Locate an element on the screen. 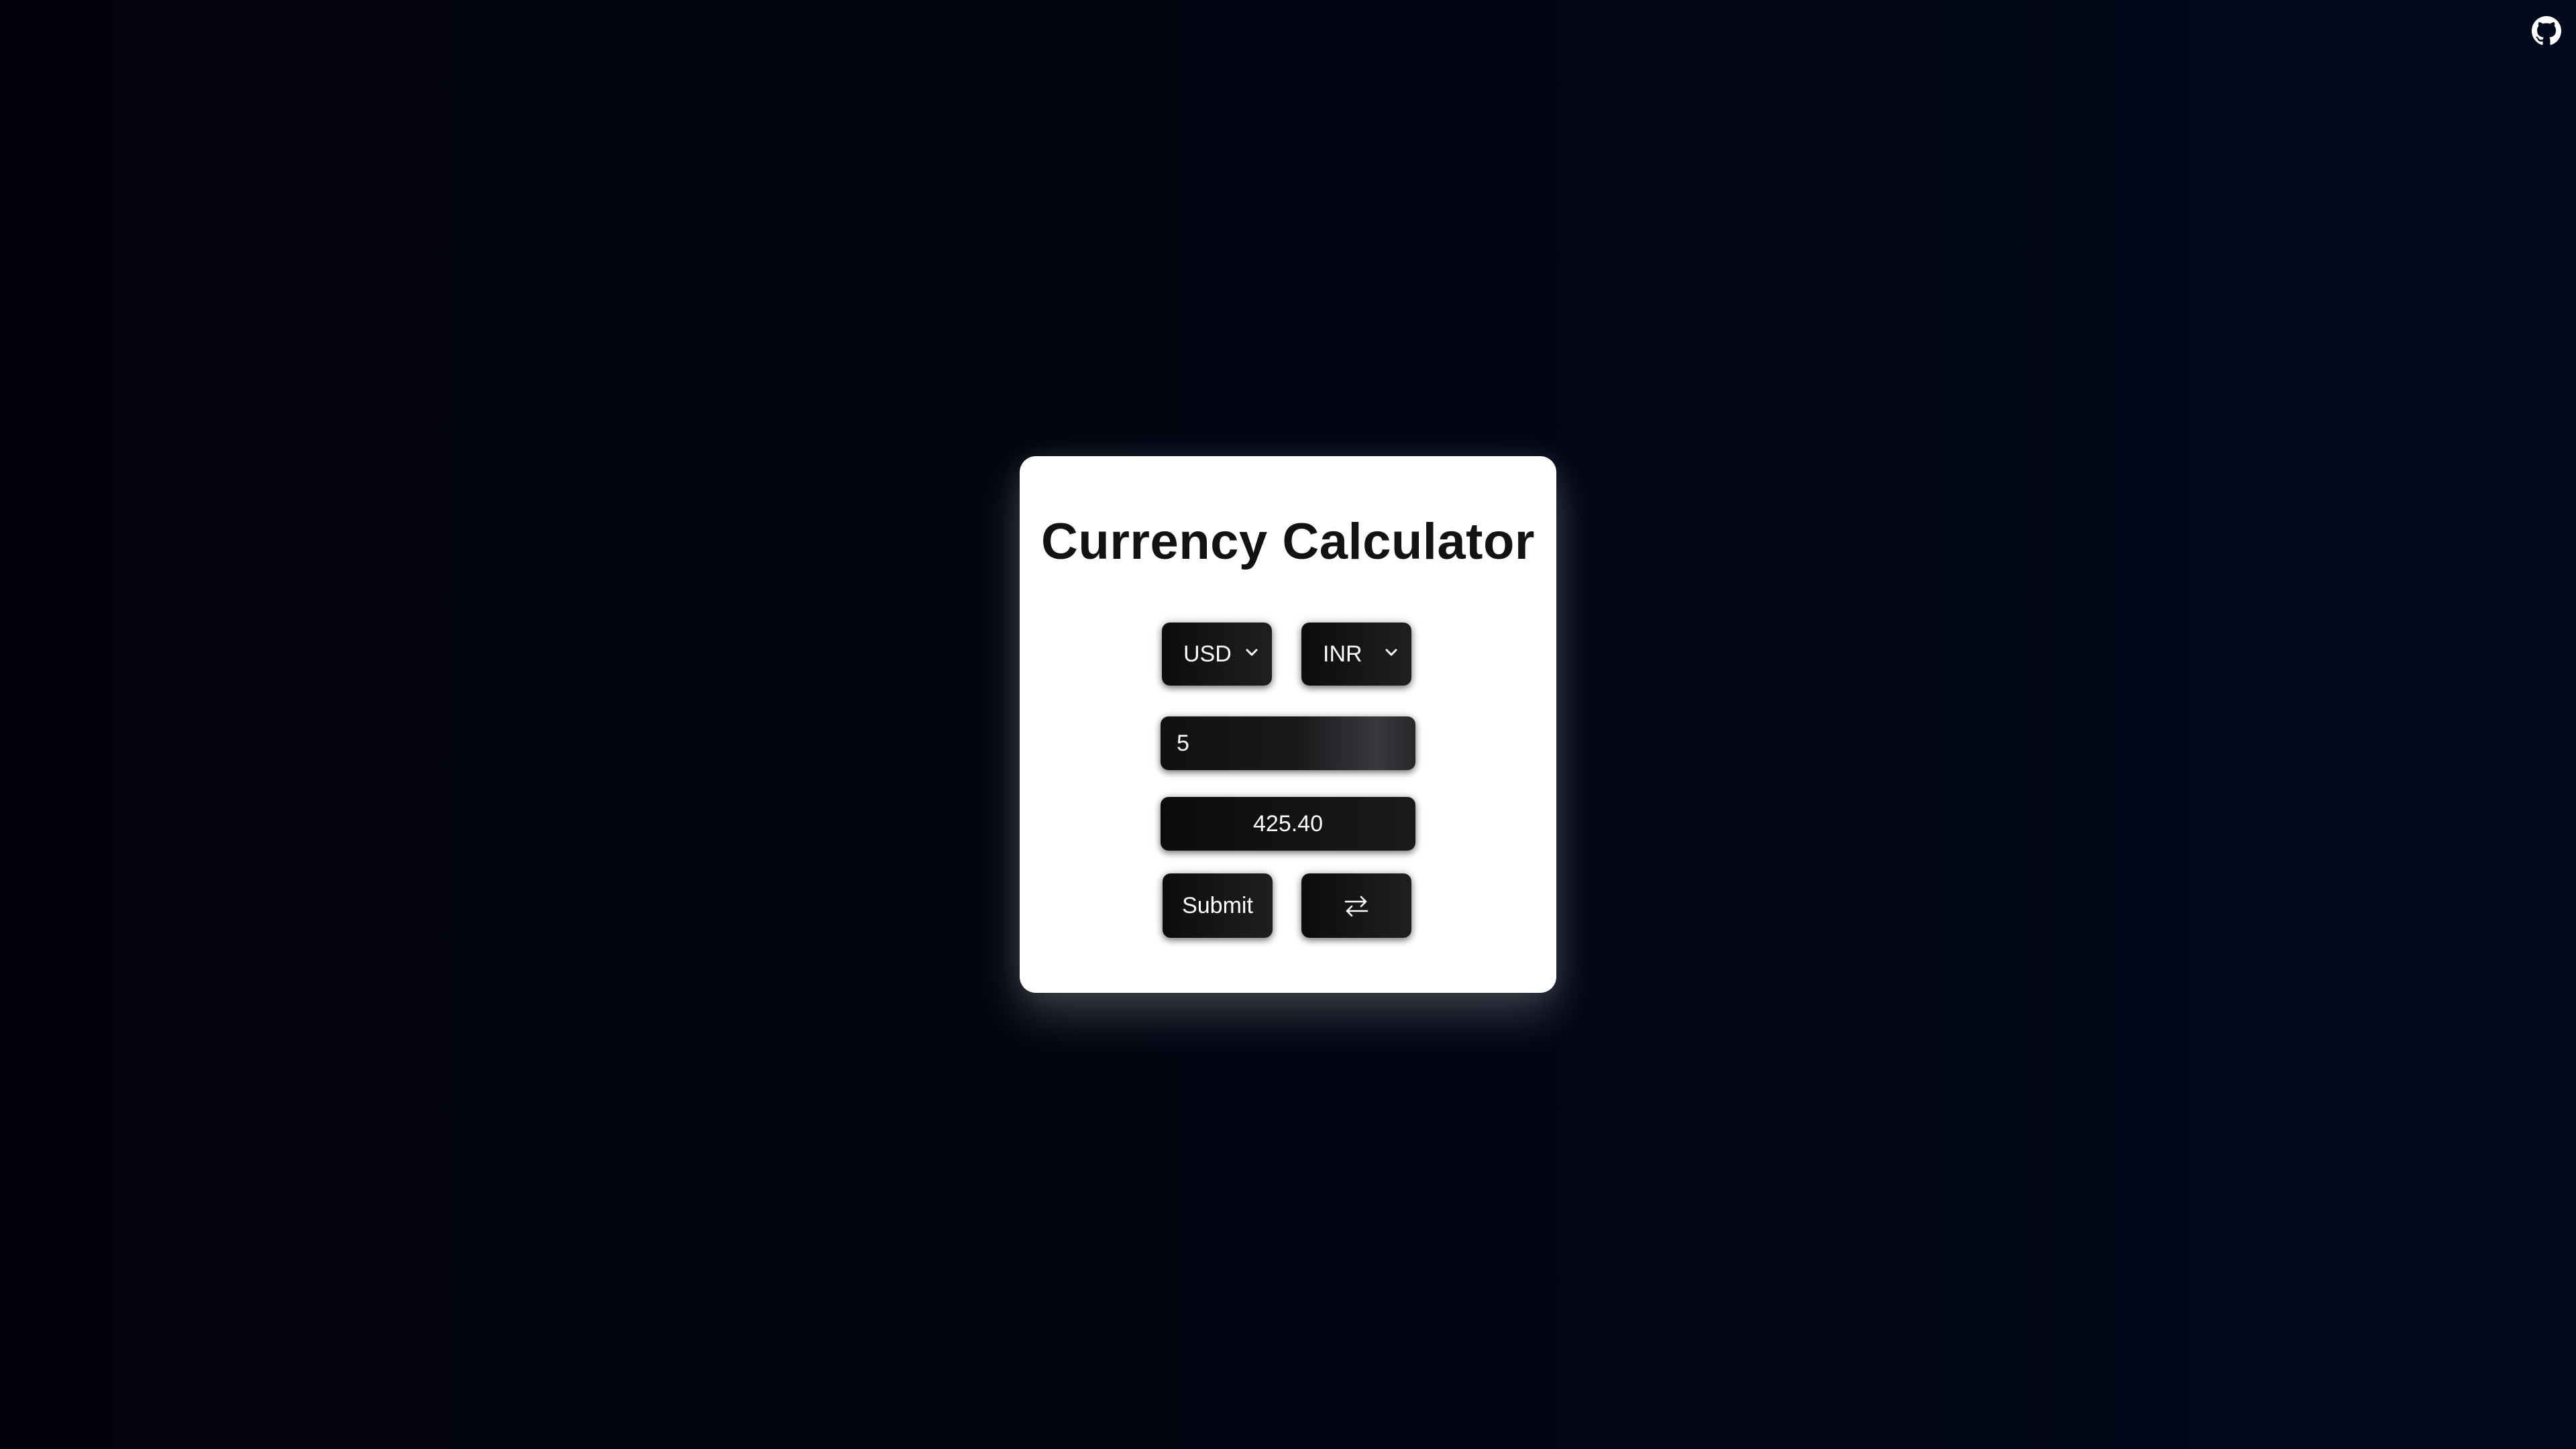  swap-button is located at coordinates (1356, 905).